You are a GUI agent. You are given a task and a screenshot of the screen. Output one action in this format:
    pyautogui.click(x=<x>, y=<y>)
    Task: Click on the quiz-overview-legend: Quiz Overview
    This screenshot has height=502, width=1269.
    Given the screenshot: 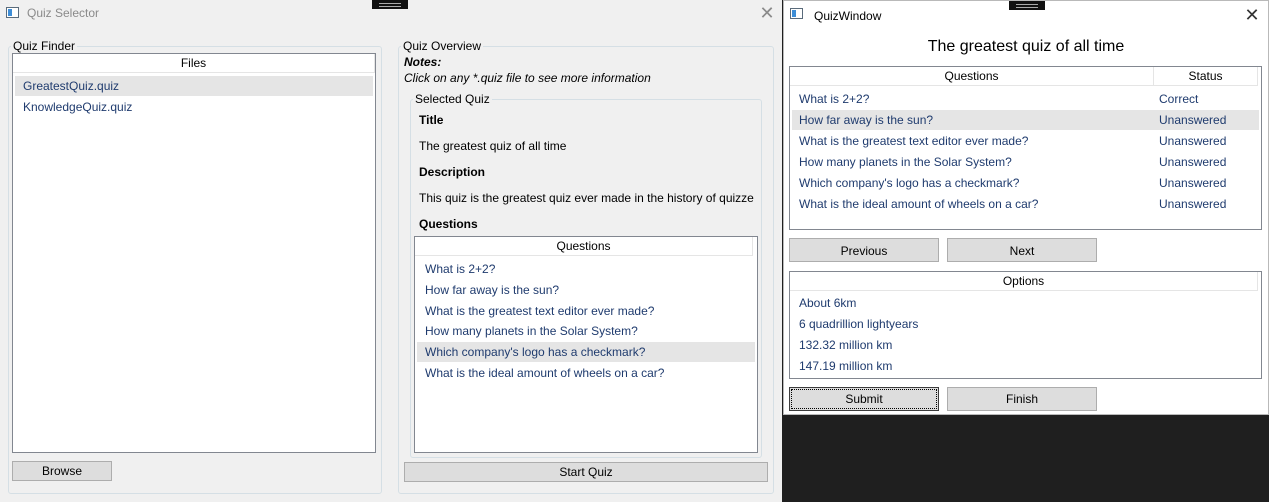 What is the action you would take?
    pyautogui.click(x=442, y=46)
    